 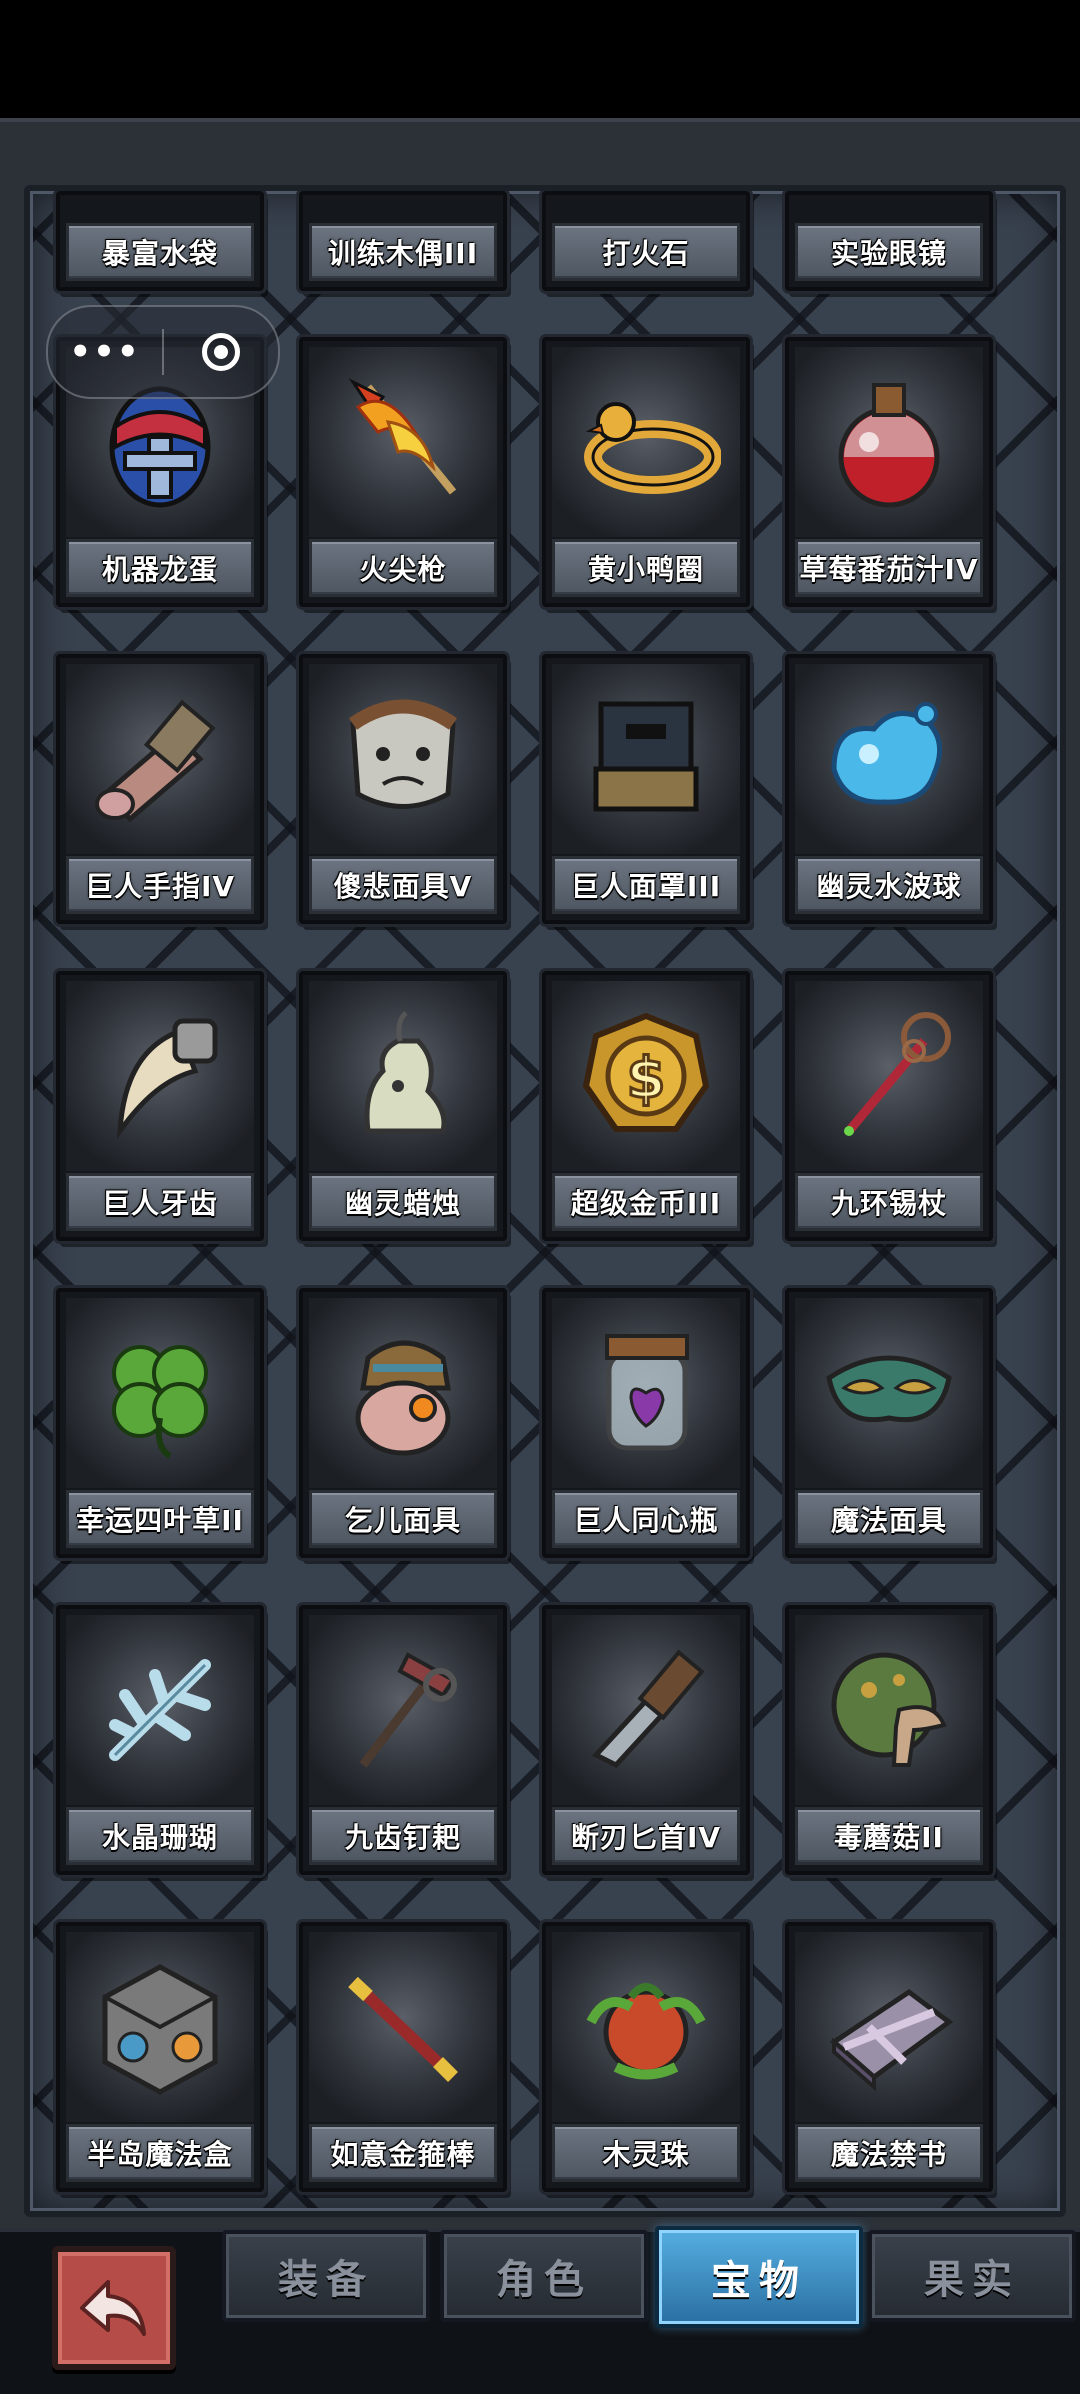 I want to click on treasure-card: 巨人手指IV, so click(x=160, y=789).